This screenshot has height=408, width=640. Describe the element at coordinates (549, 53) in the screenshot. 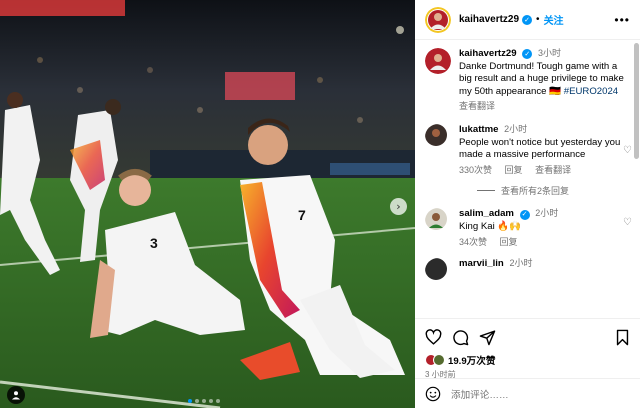

I see `caption-time: 3小时` at that location.